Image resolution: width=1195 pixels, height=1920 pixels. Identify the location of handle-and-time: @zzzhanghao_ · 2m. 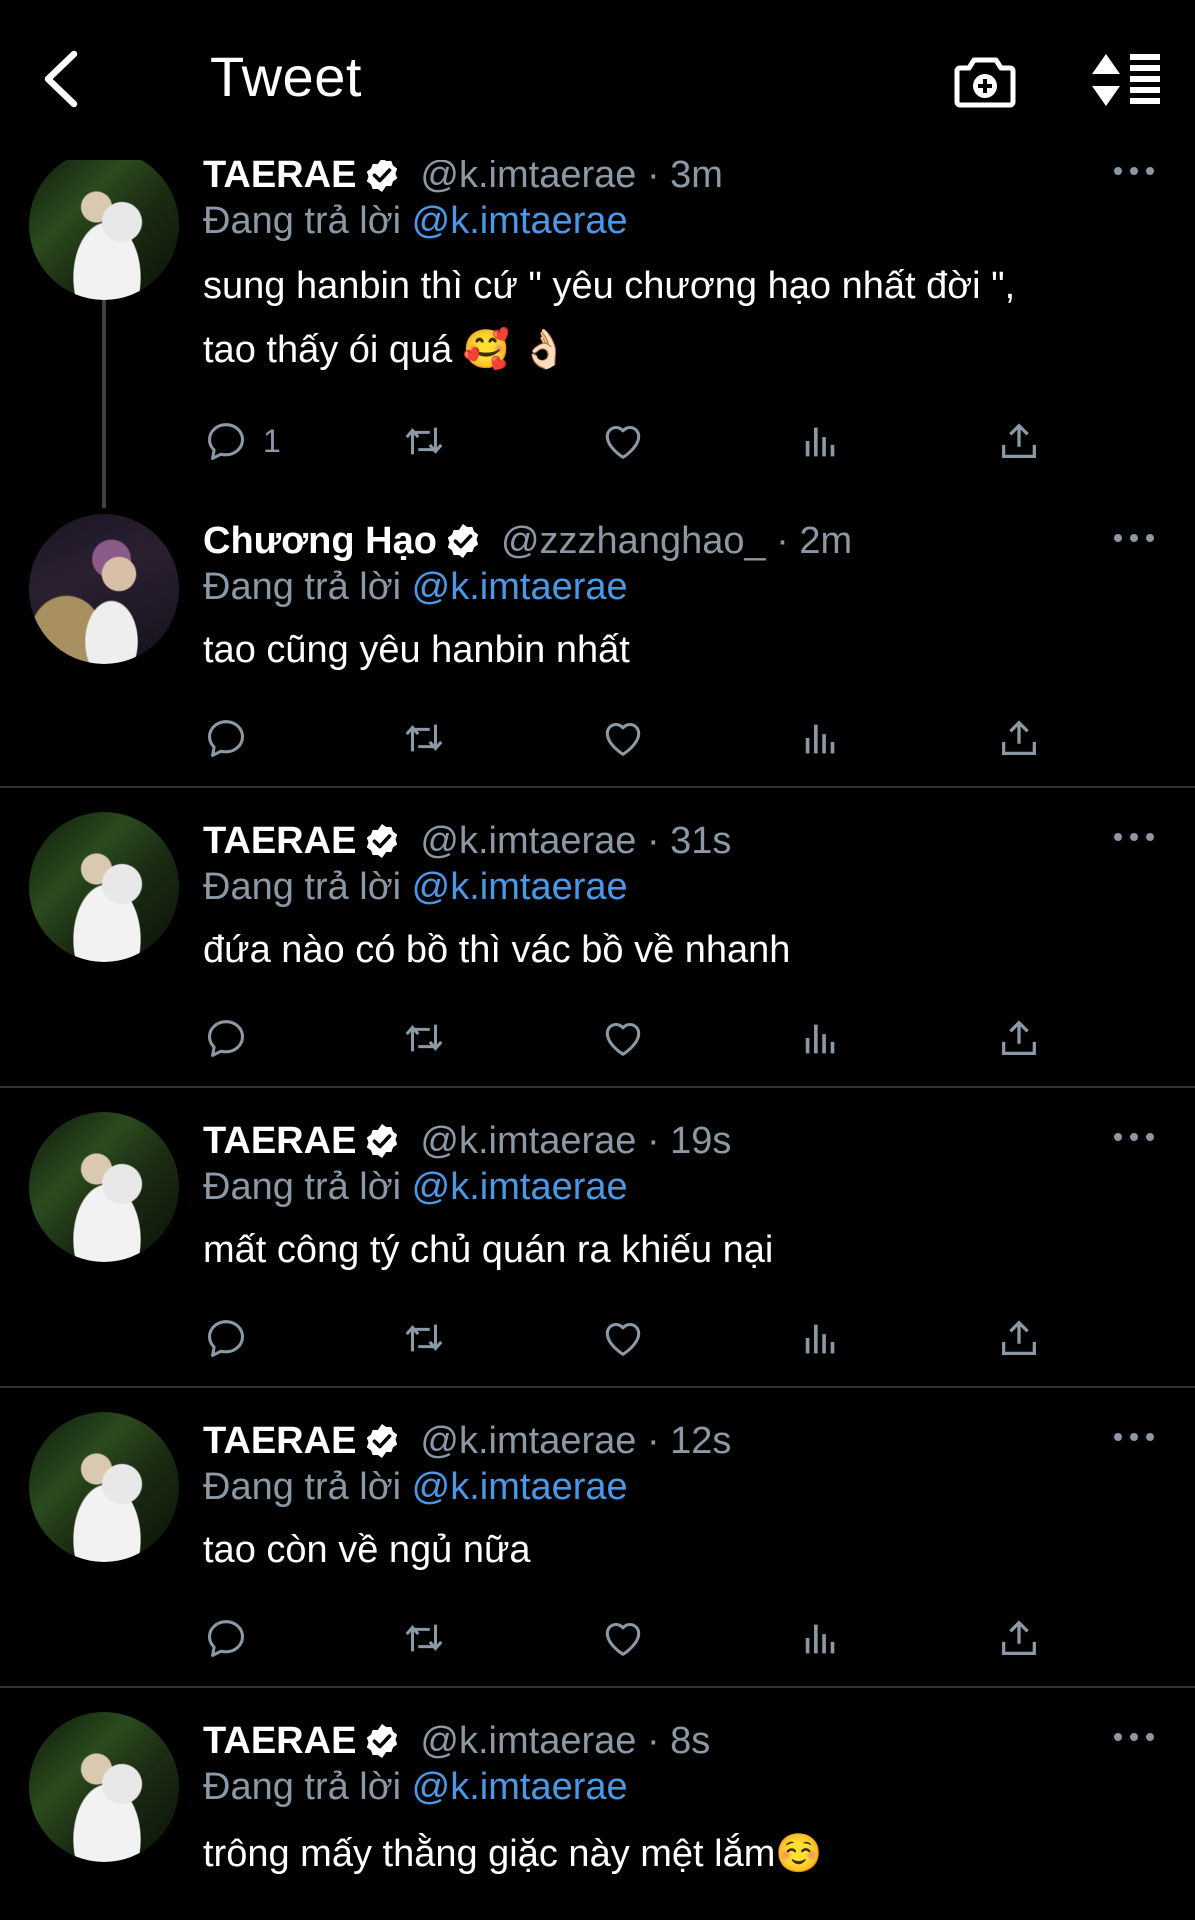
(676, 540).